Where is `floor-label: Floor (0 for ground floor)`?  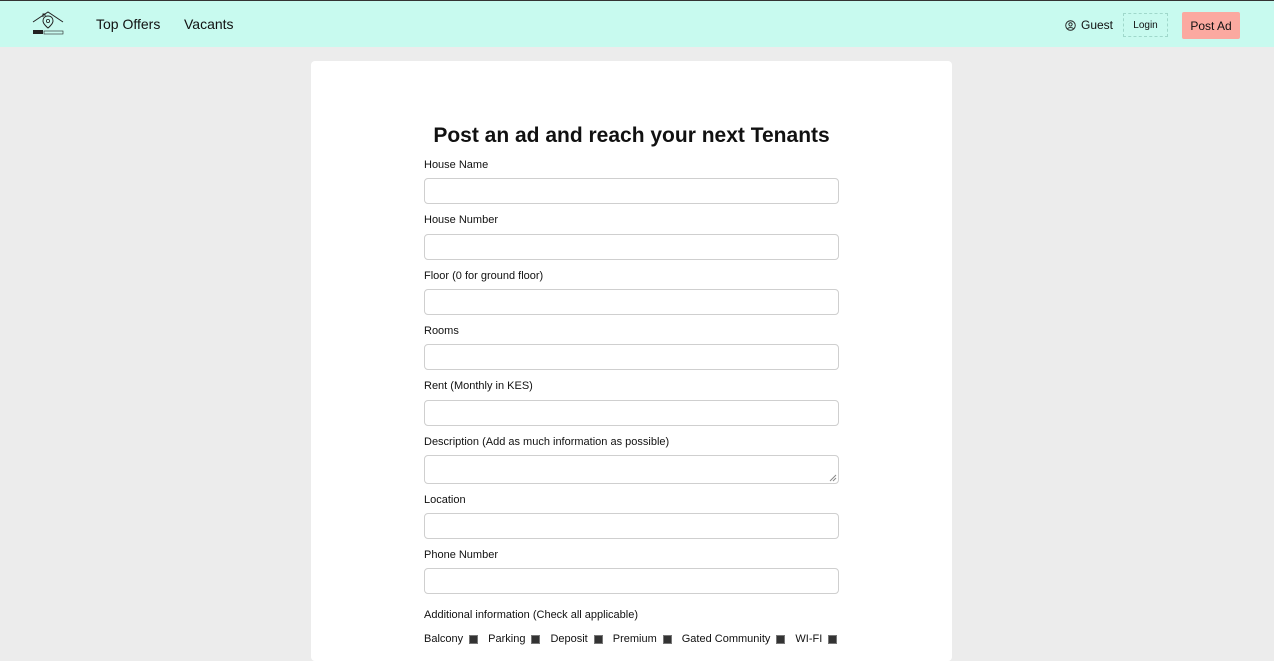 floor-label: Floor (0 for ground floor) is located at coordinates (484, 276).